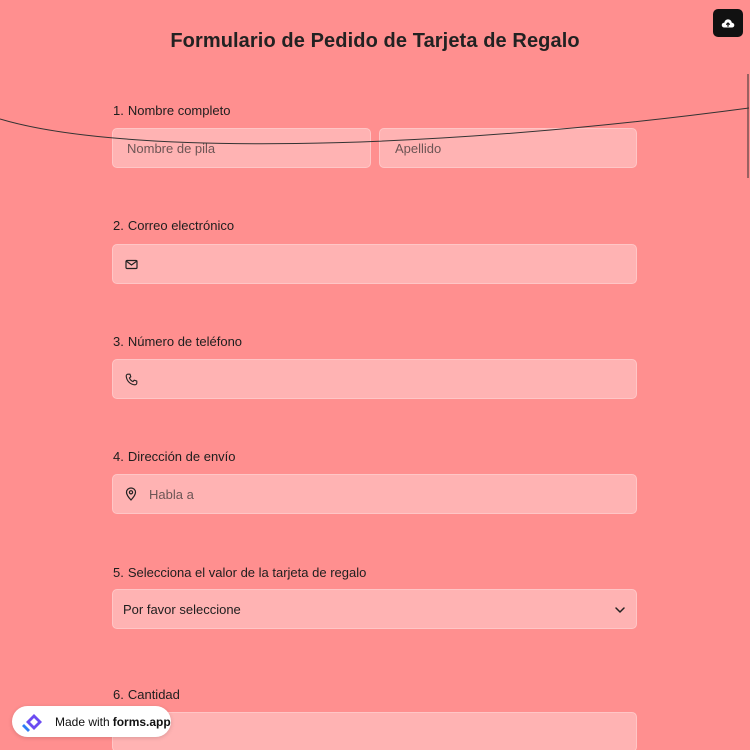 The height and width of the screenshot is (750, 750). I want to click on card-value-select: Por favor seleccione, so click(374, 609).